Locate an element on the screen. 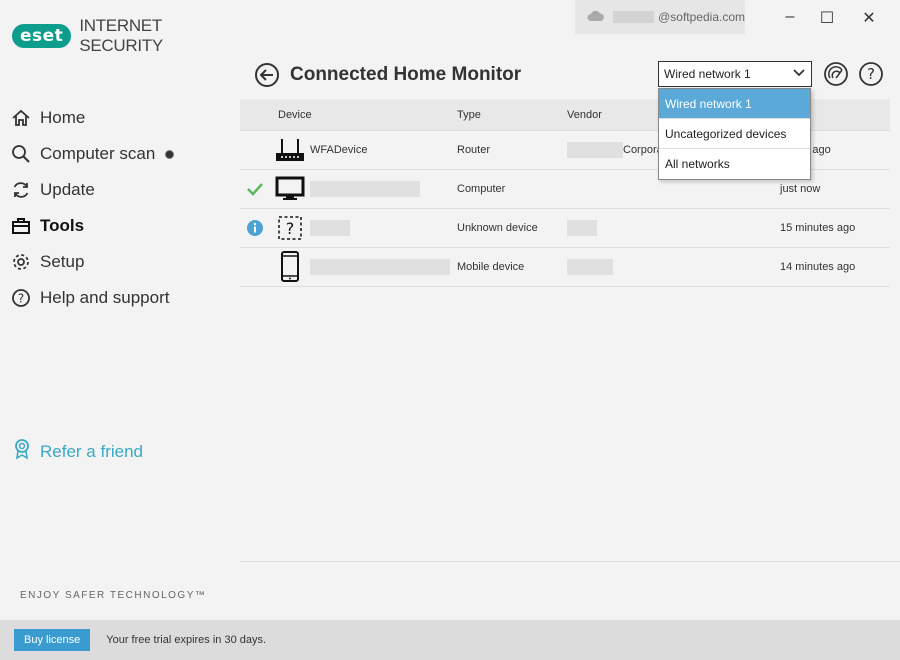 The height and width of the screenshot is (660, 900). sidebar-item-setup: Setup is located at coordinates (92, 262).